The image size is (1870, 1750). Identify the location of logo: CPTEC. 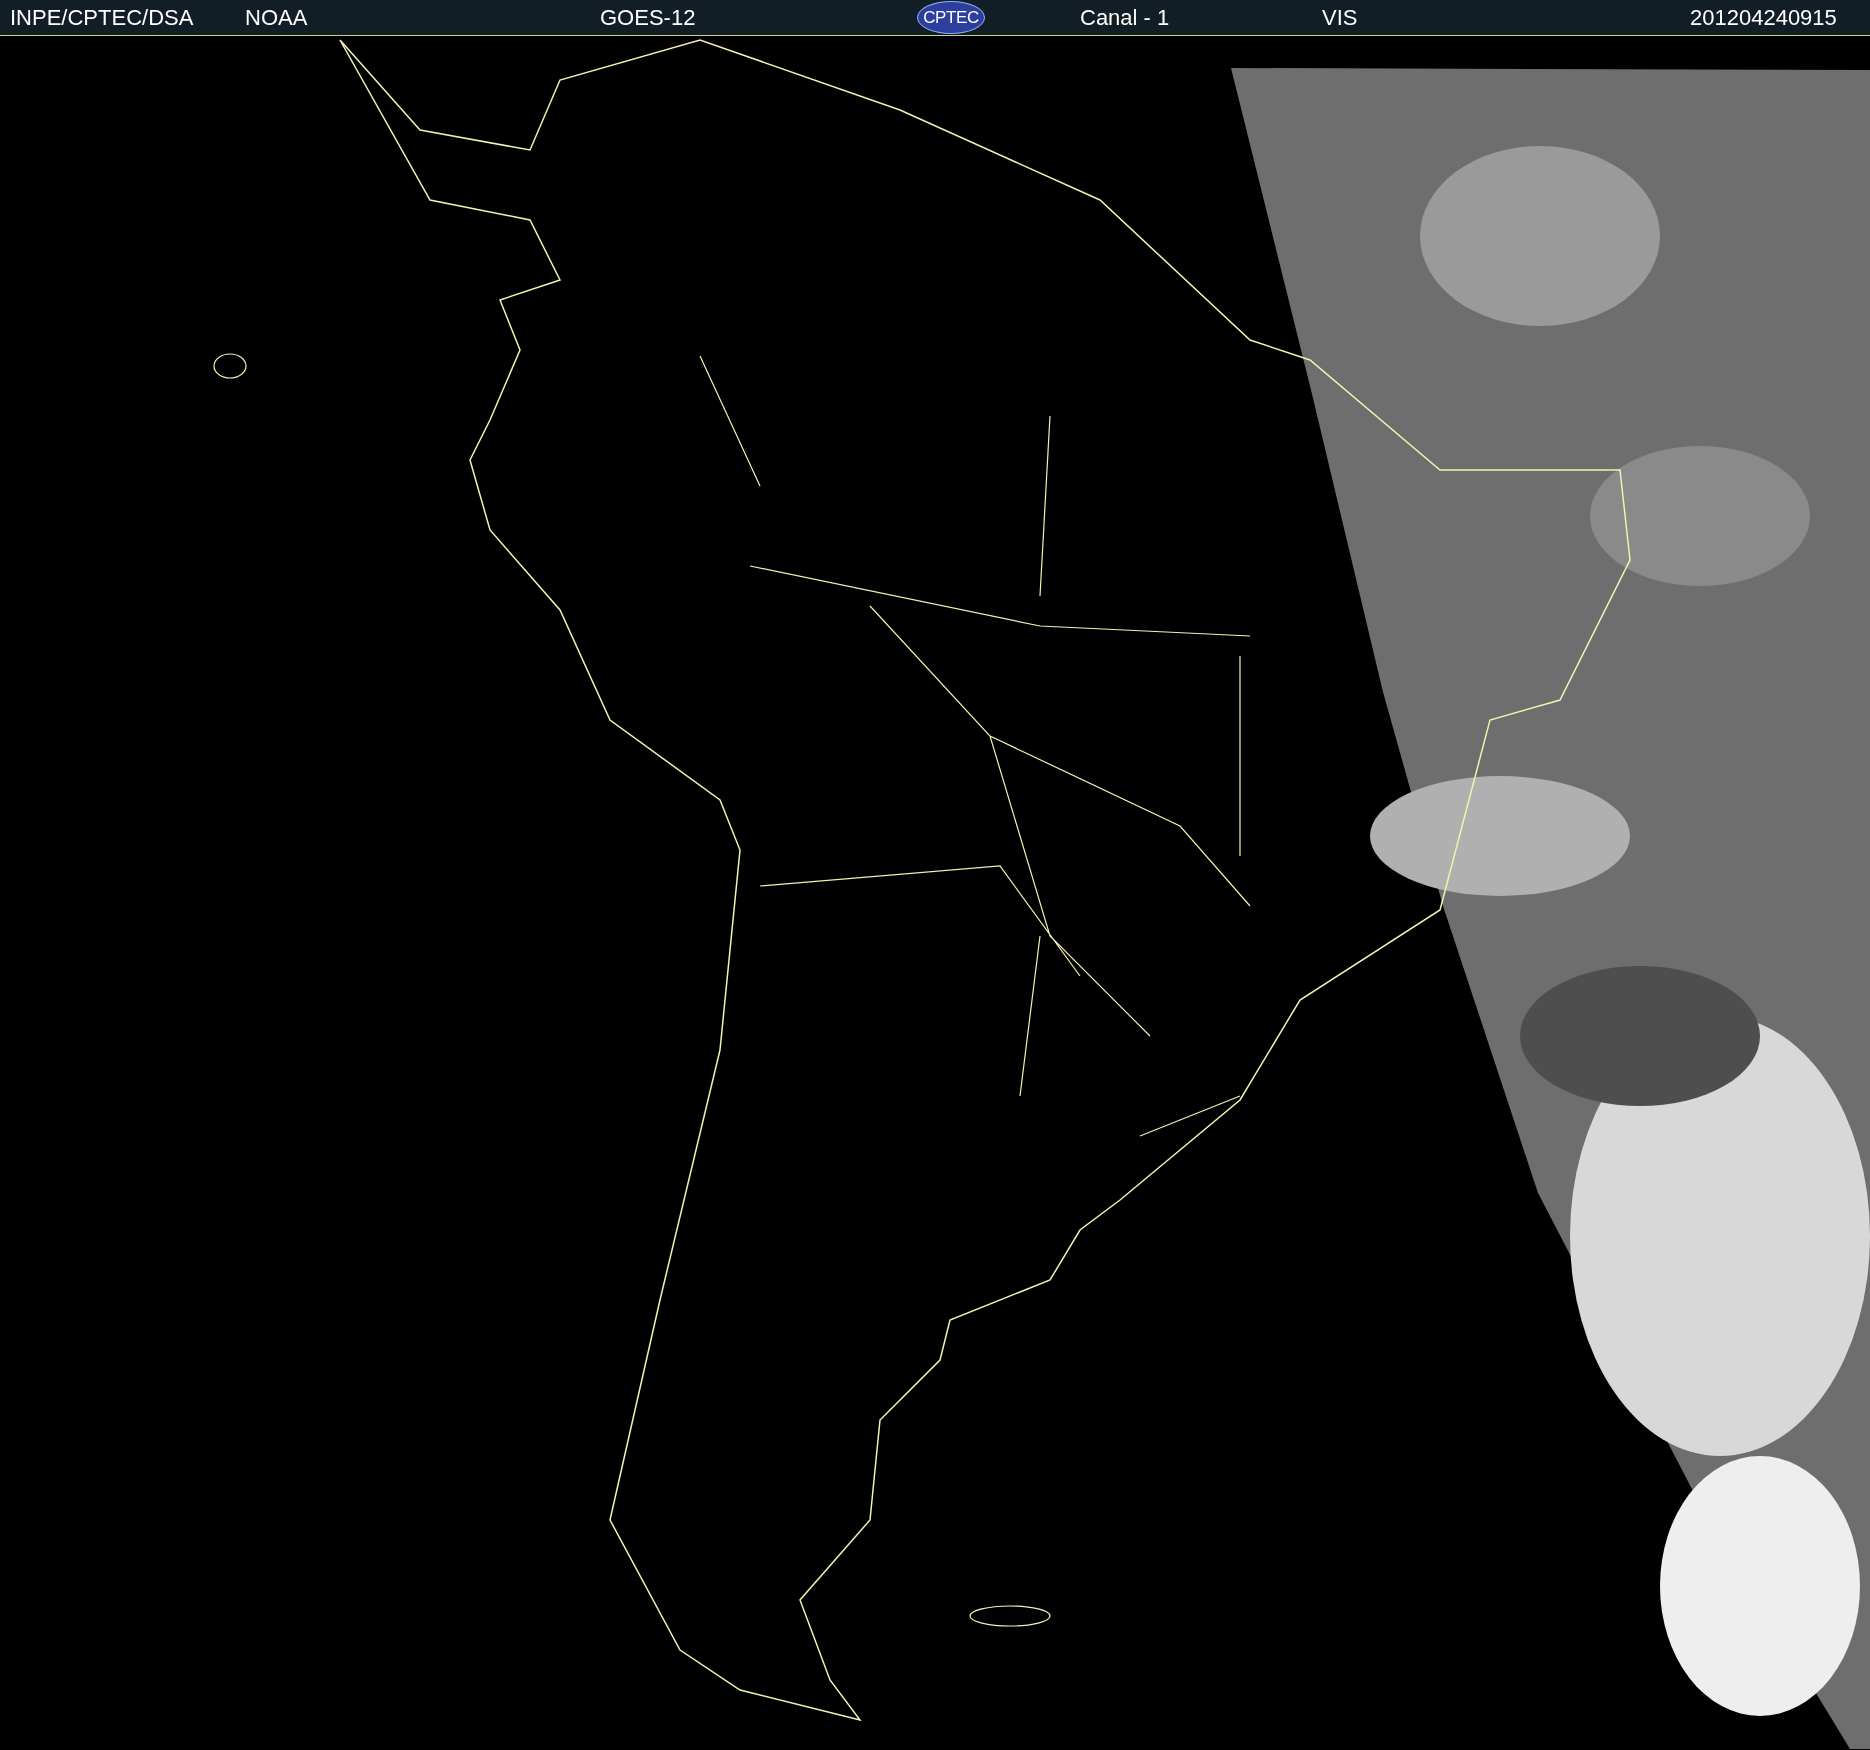
(951, 17).